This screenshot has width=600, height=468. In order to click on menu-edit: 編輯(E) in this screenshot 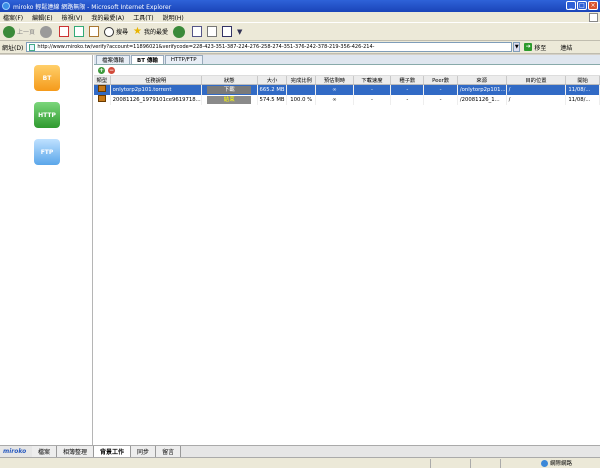, I will do `click(42, 17)`.